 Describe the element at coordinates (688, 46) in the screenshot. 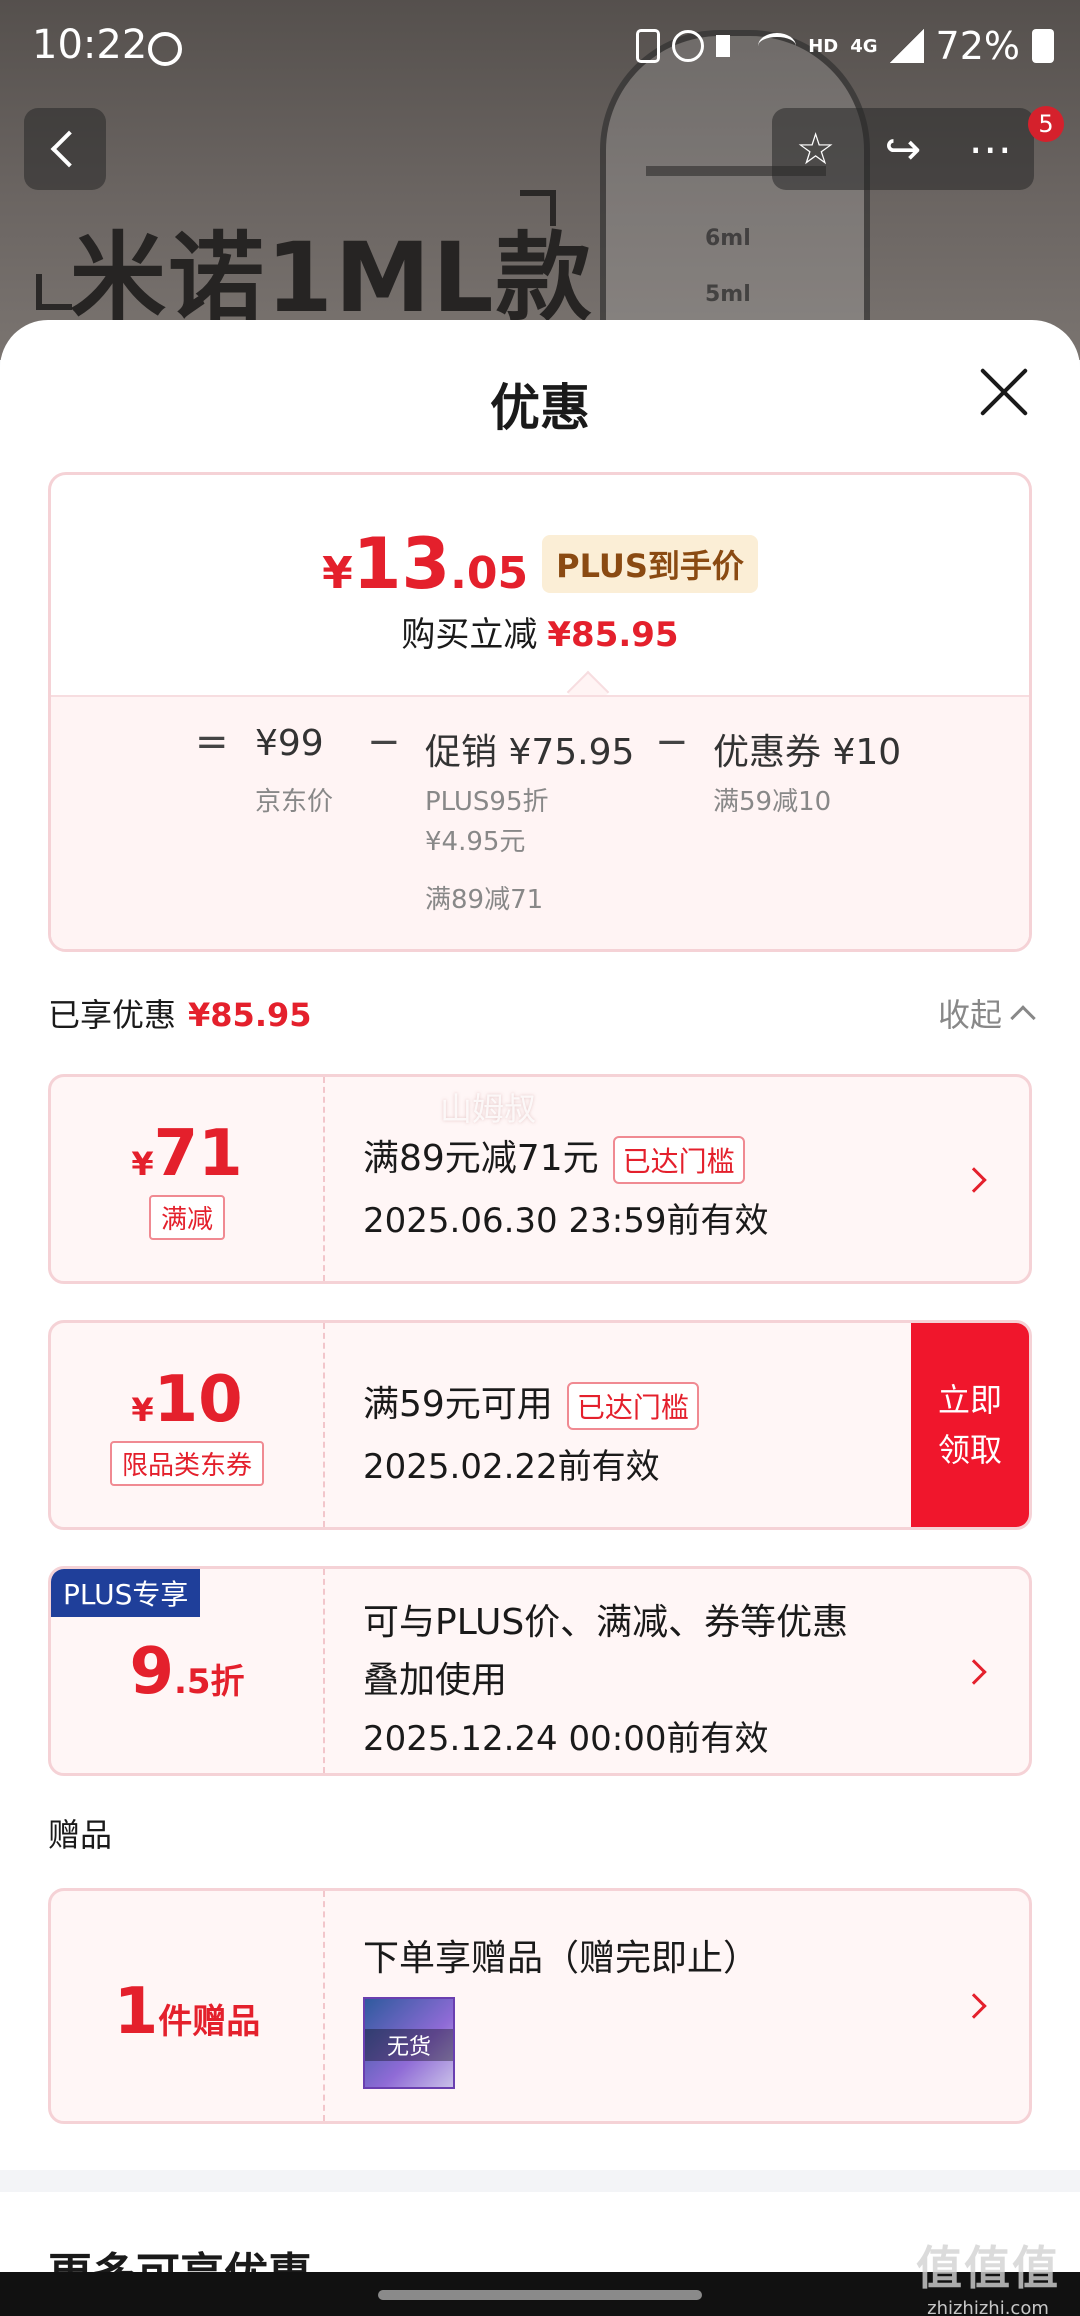

I see `alarm-icon` at that location.